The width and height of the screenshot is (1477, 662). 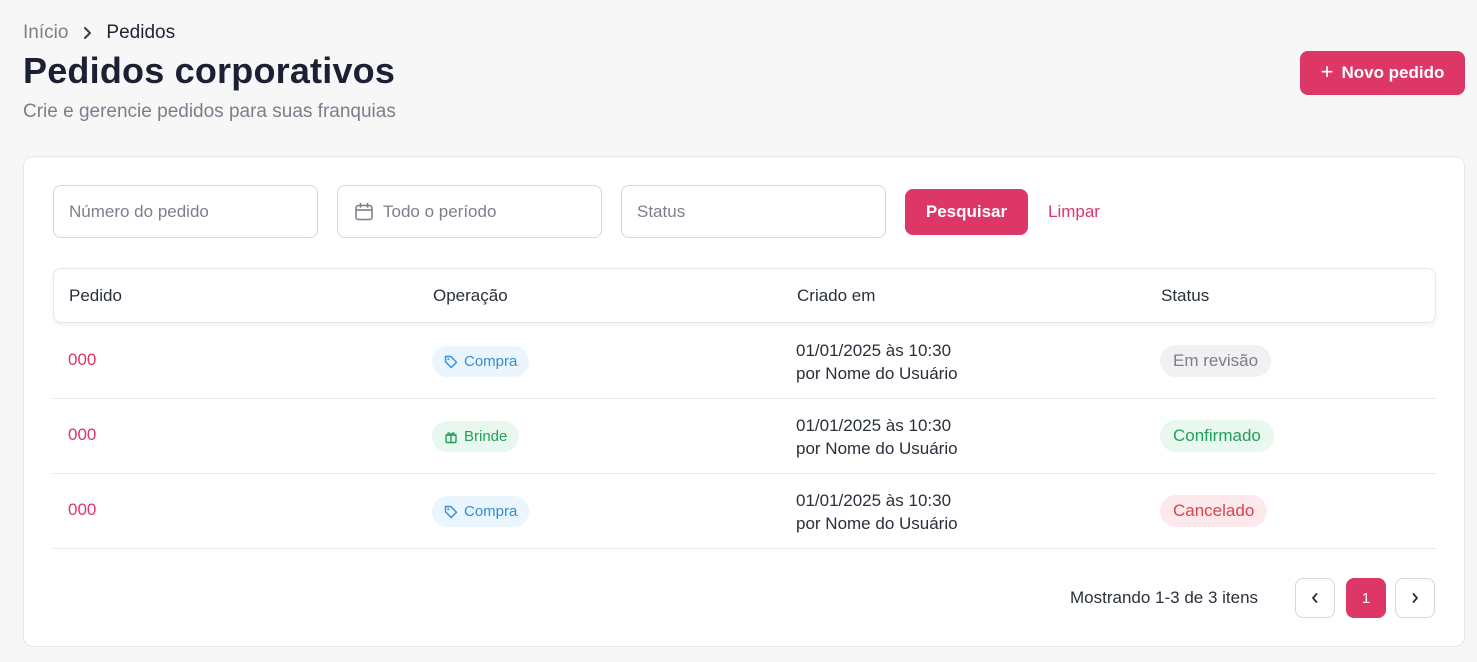 I want to click on status-select: Status, so click(x=753, y=211).